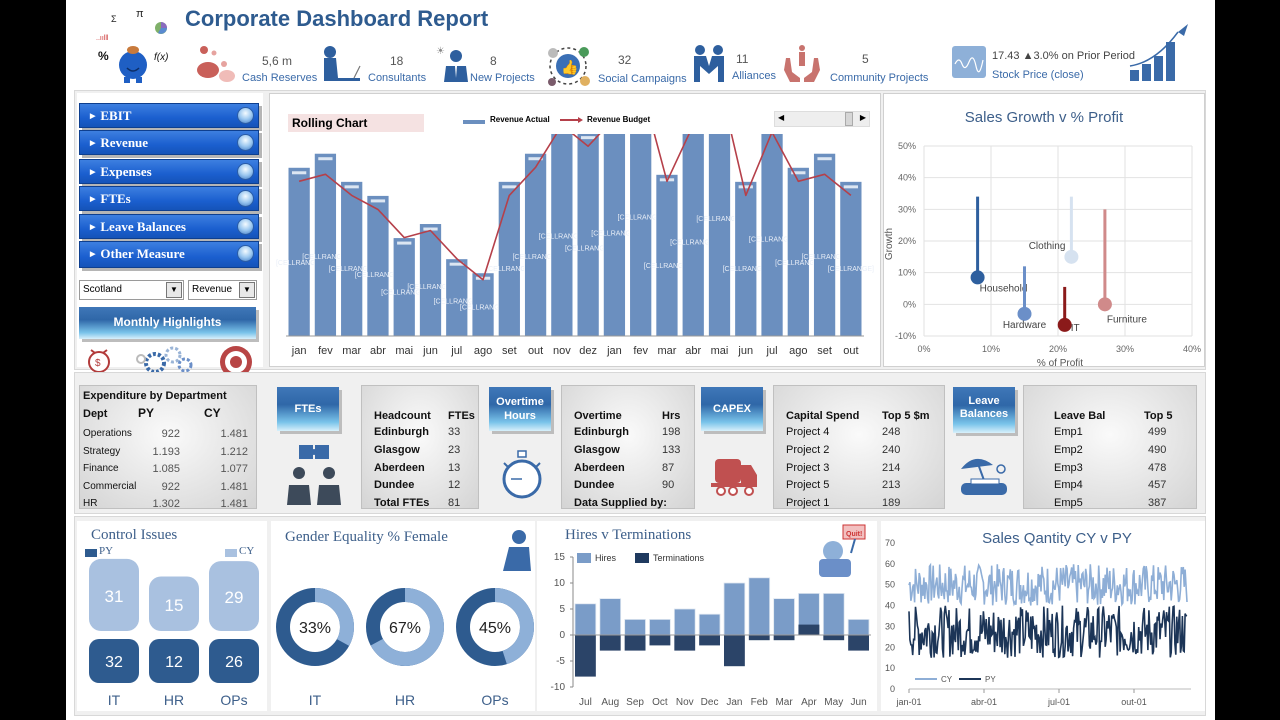 This screenshot has width=1280, height=720. Describe the element at coordinates (106, 551) in the screenshot. I see `legend-py-label: PY` at that location.